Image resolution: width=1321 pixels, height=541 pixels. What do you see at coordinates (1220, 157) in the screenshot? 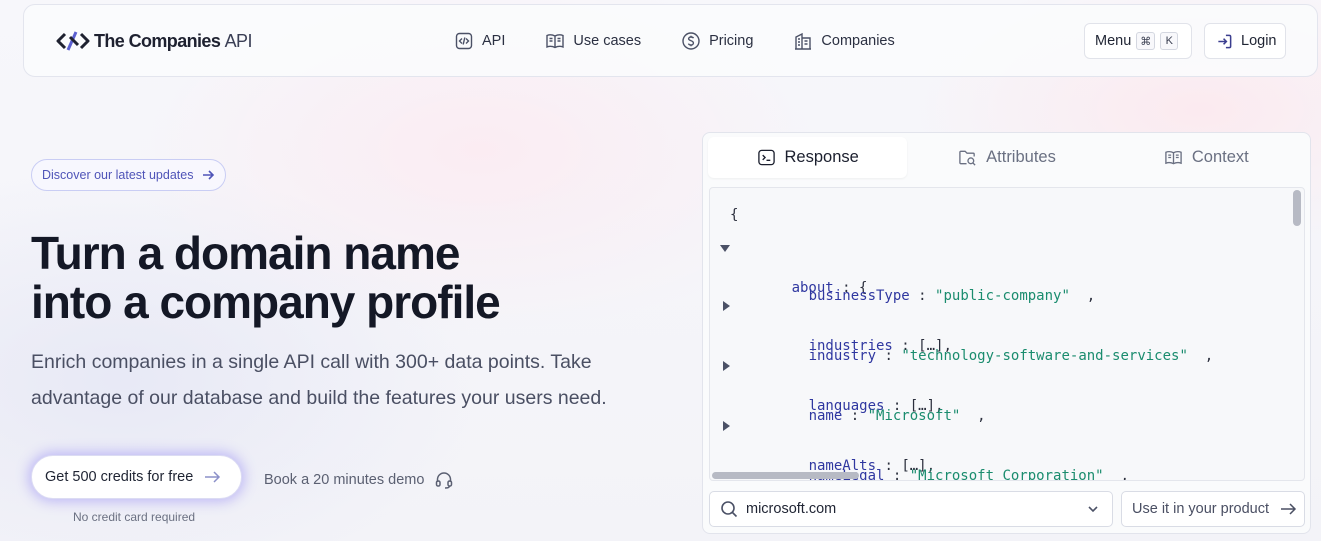
I see `tab-label: Context` at bounding box center [1220, 157].